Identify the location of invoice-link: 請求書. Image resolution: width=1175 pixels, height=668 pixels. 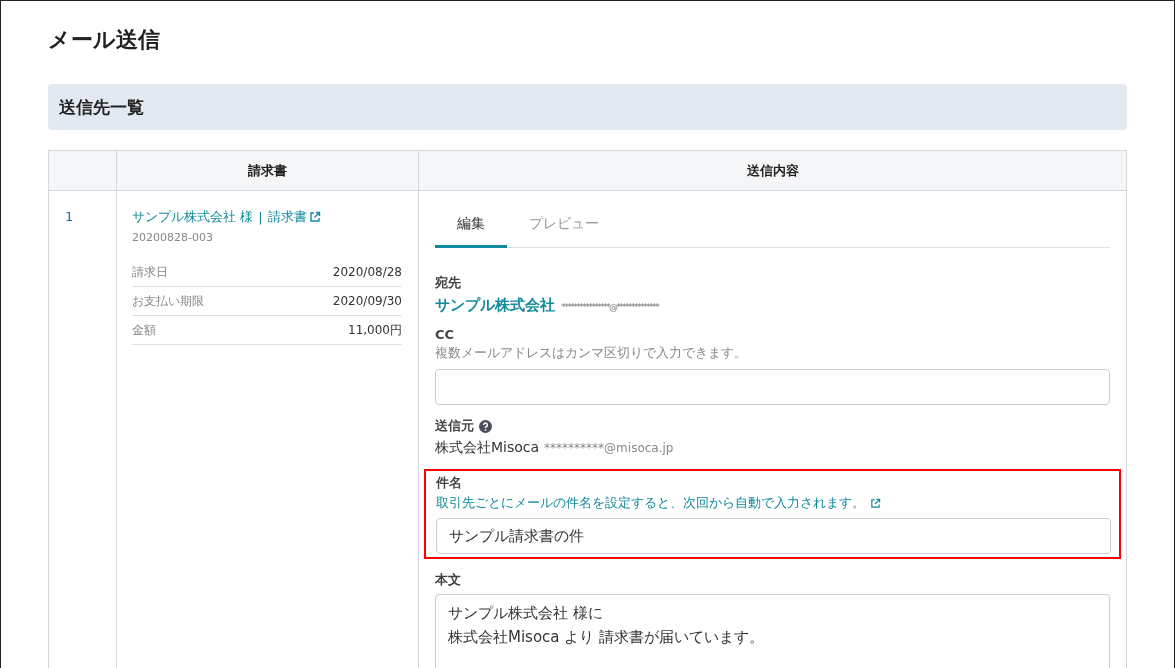
(294, 217).